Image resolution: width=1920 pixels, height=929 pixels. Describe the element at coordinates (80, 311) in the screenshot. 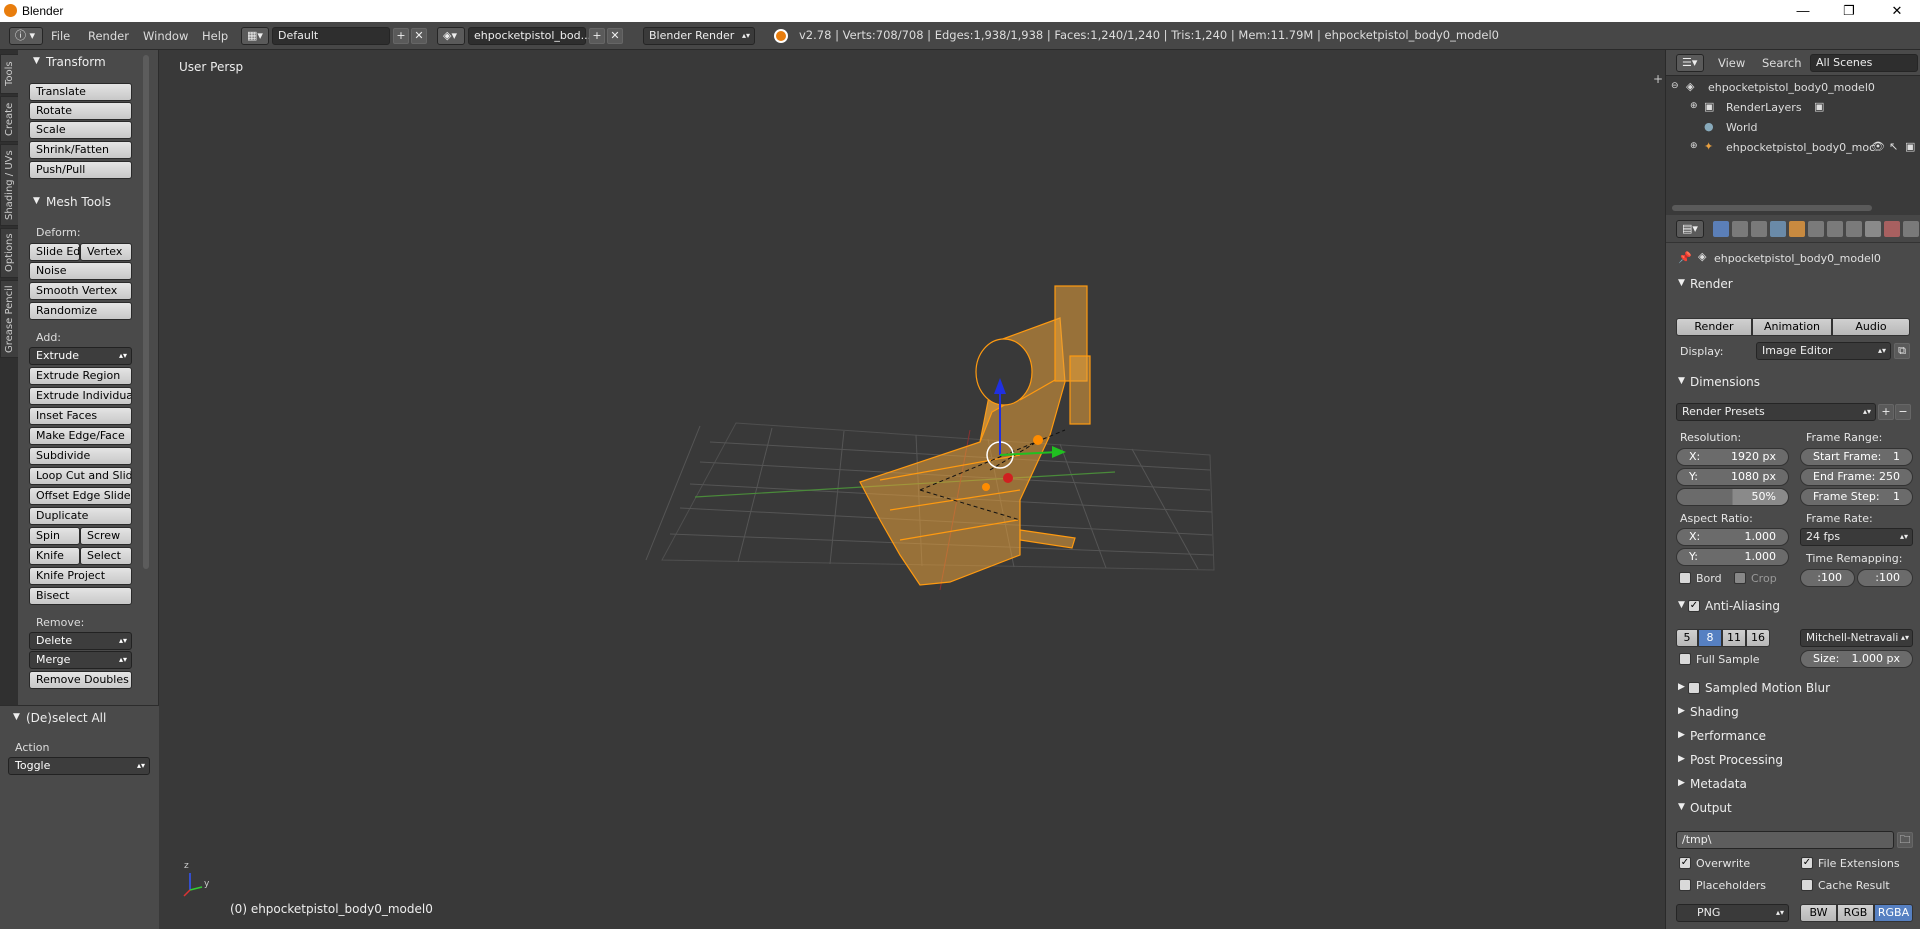

I see `randomize-button: Randomize` at that location.